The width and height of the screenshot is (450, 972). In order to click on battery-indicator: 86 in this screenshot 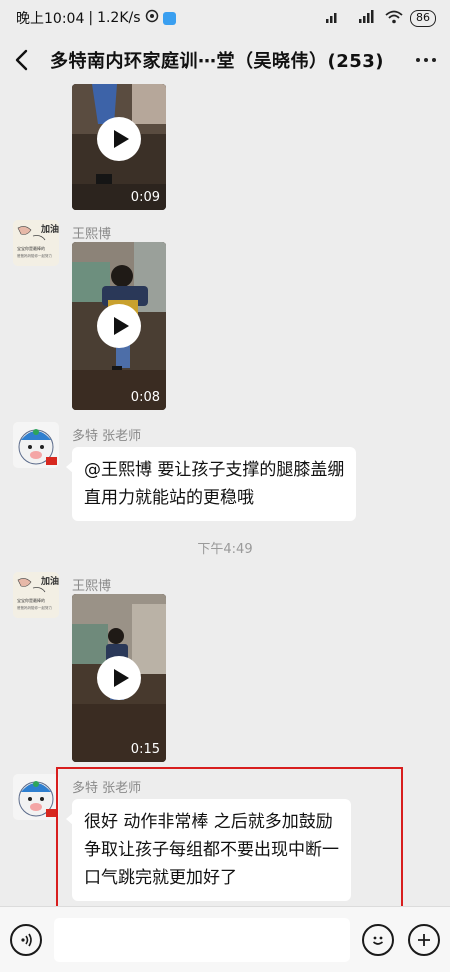, I will do `click(423, 18)`.